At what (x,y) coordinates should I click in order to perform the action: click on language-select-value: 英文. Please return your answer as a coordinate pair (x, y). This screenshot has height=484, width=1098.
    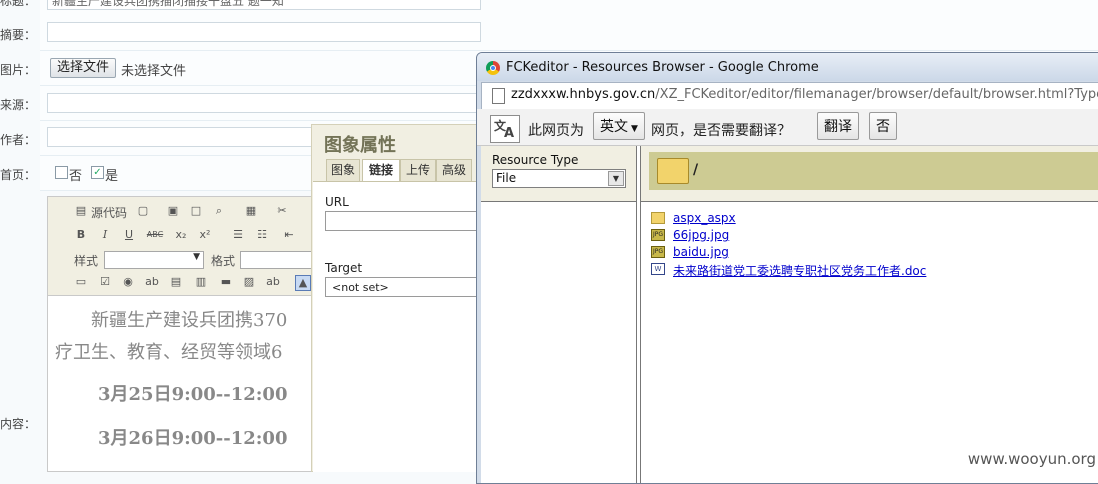
    Looking at the image, I should click on (614, 127).